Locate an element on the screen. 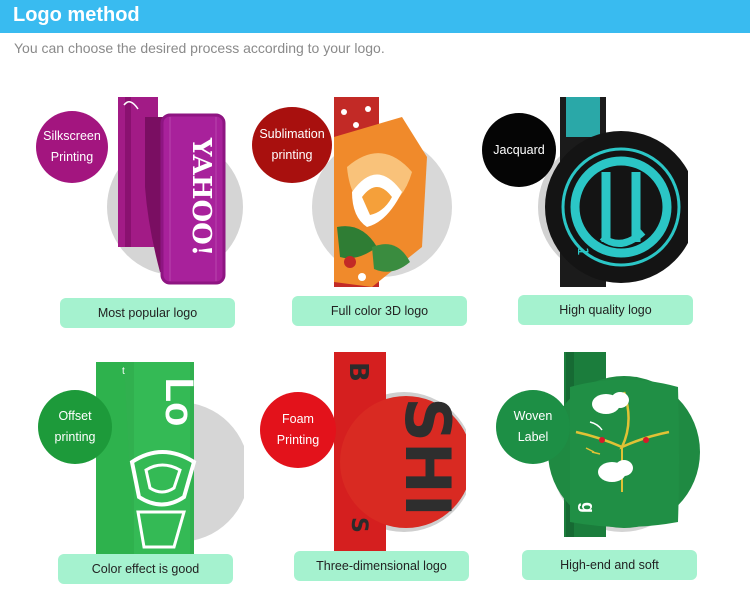  caption-high-end-and-soft: High-end and soft is located at coordinates (609, 565).